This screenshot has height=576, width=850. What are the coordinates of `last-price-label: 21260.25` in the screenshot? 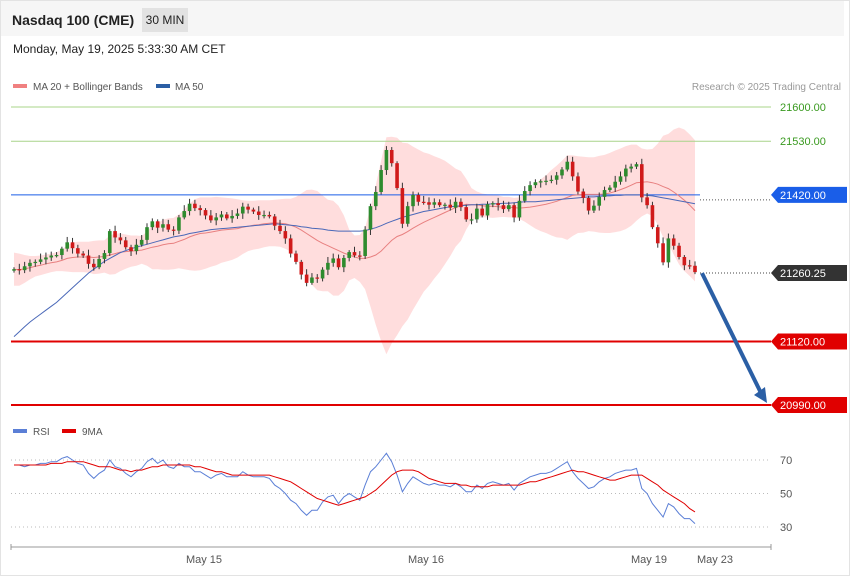 It's located at (803, 274).